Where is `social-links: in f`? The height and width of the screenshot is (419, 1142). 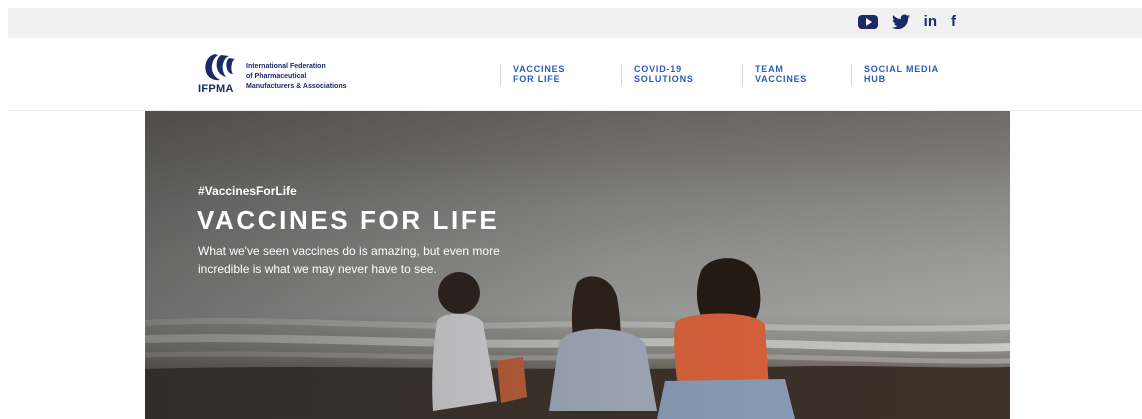
social-links: in f is located at coordinates (906, 22).